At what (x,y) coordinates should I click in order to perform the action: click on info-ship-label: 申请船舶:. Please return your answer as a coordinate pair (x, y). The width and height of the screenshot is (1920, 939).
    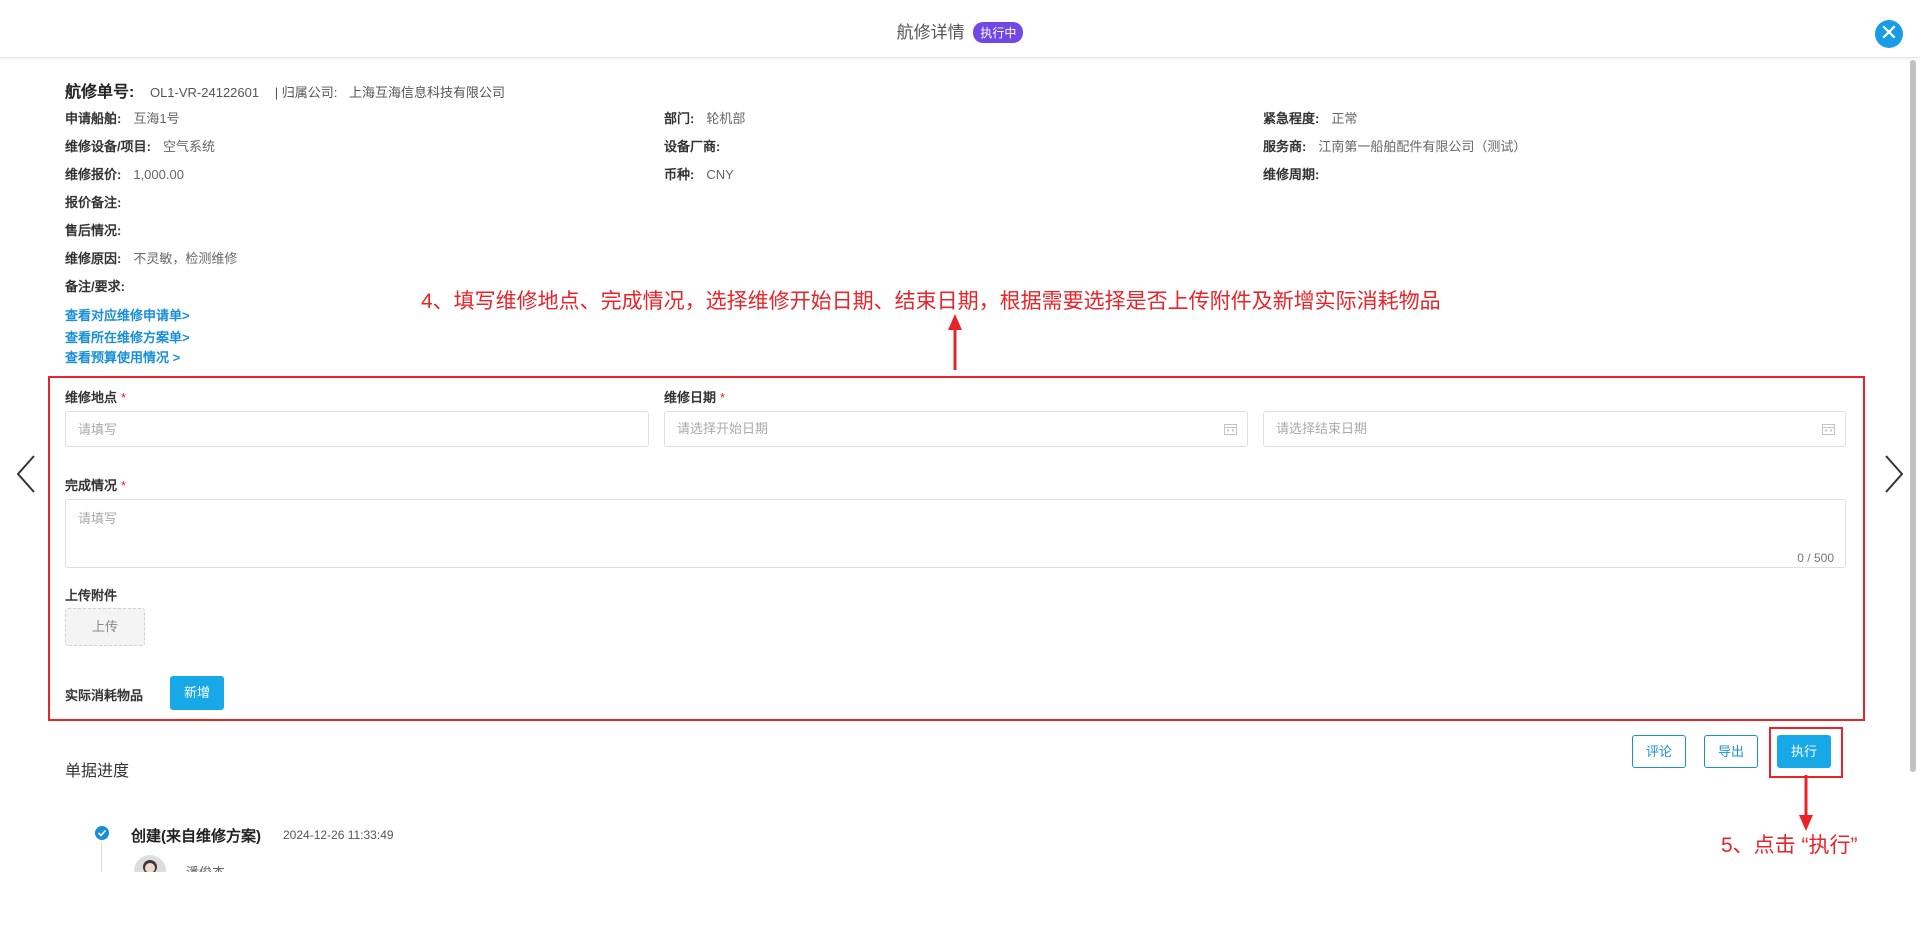
    Looking at the image, I should click on (93, 118).